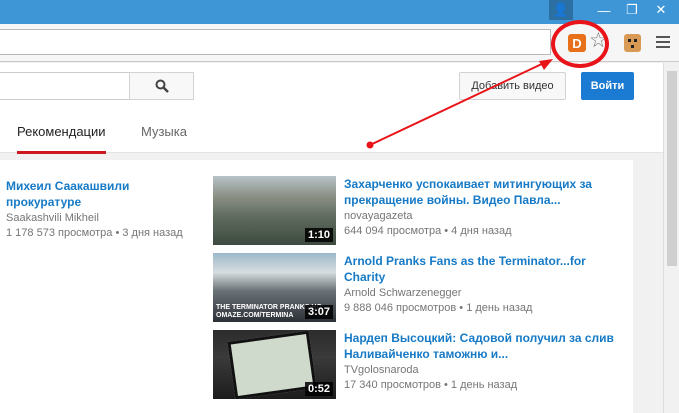 This screenshot has height=413, width=679. Describe the element at coordinates (331, 131) in the screenshot. I see `feed-tabs: Рекомендации Музыка` at that location.